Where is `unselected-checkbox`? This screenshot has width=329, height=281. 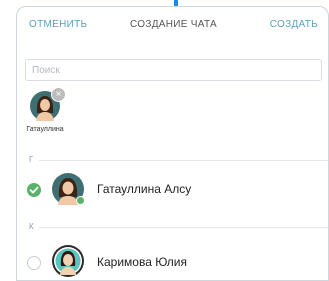
unselected-checkbox is located at coordinates (34, 263).